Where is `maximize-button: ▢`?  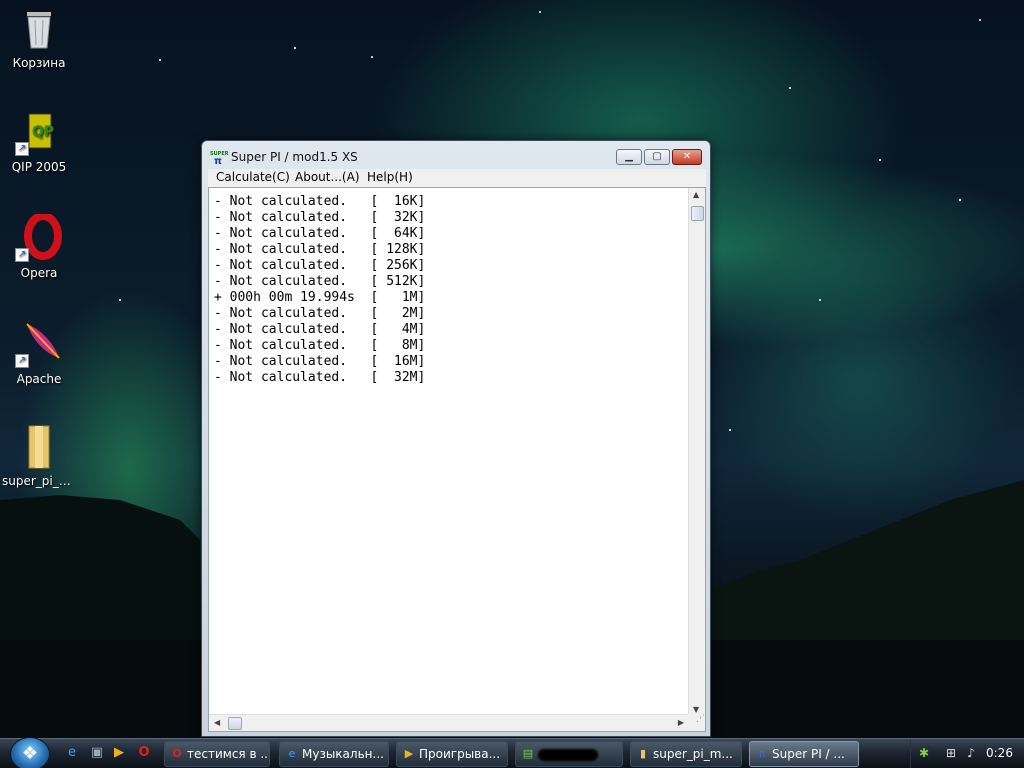 maximize-button: ▢ is located at coordinates (657, 157).